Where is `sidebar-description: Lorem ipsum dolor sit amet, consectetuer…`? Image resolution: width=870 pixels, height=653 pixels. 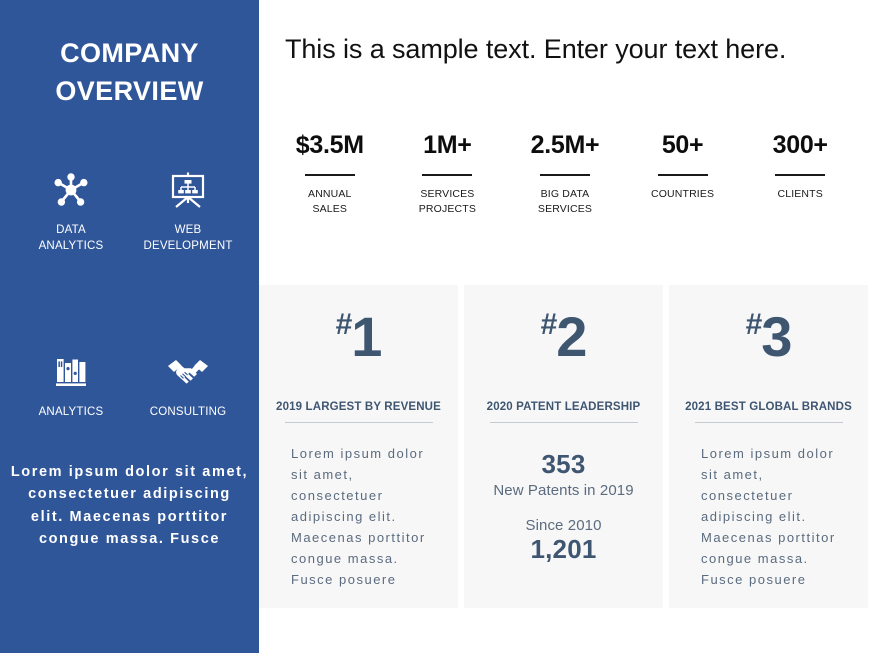 sidebar-description: Lorem ipsum dolor sit amet, consectetuer… is located at coordinates (129, 506).